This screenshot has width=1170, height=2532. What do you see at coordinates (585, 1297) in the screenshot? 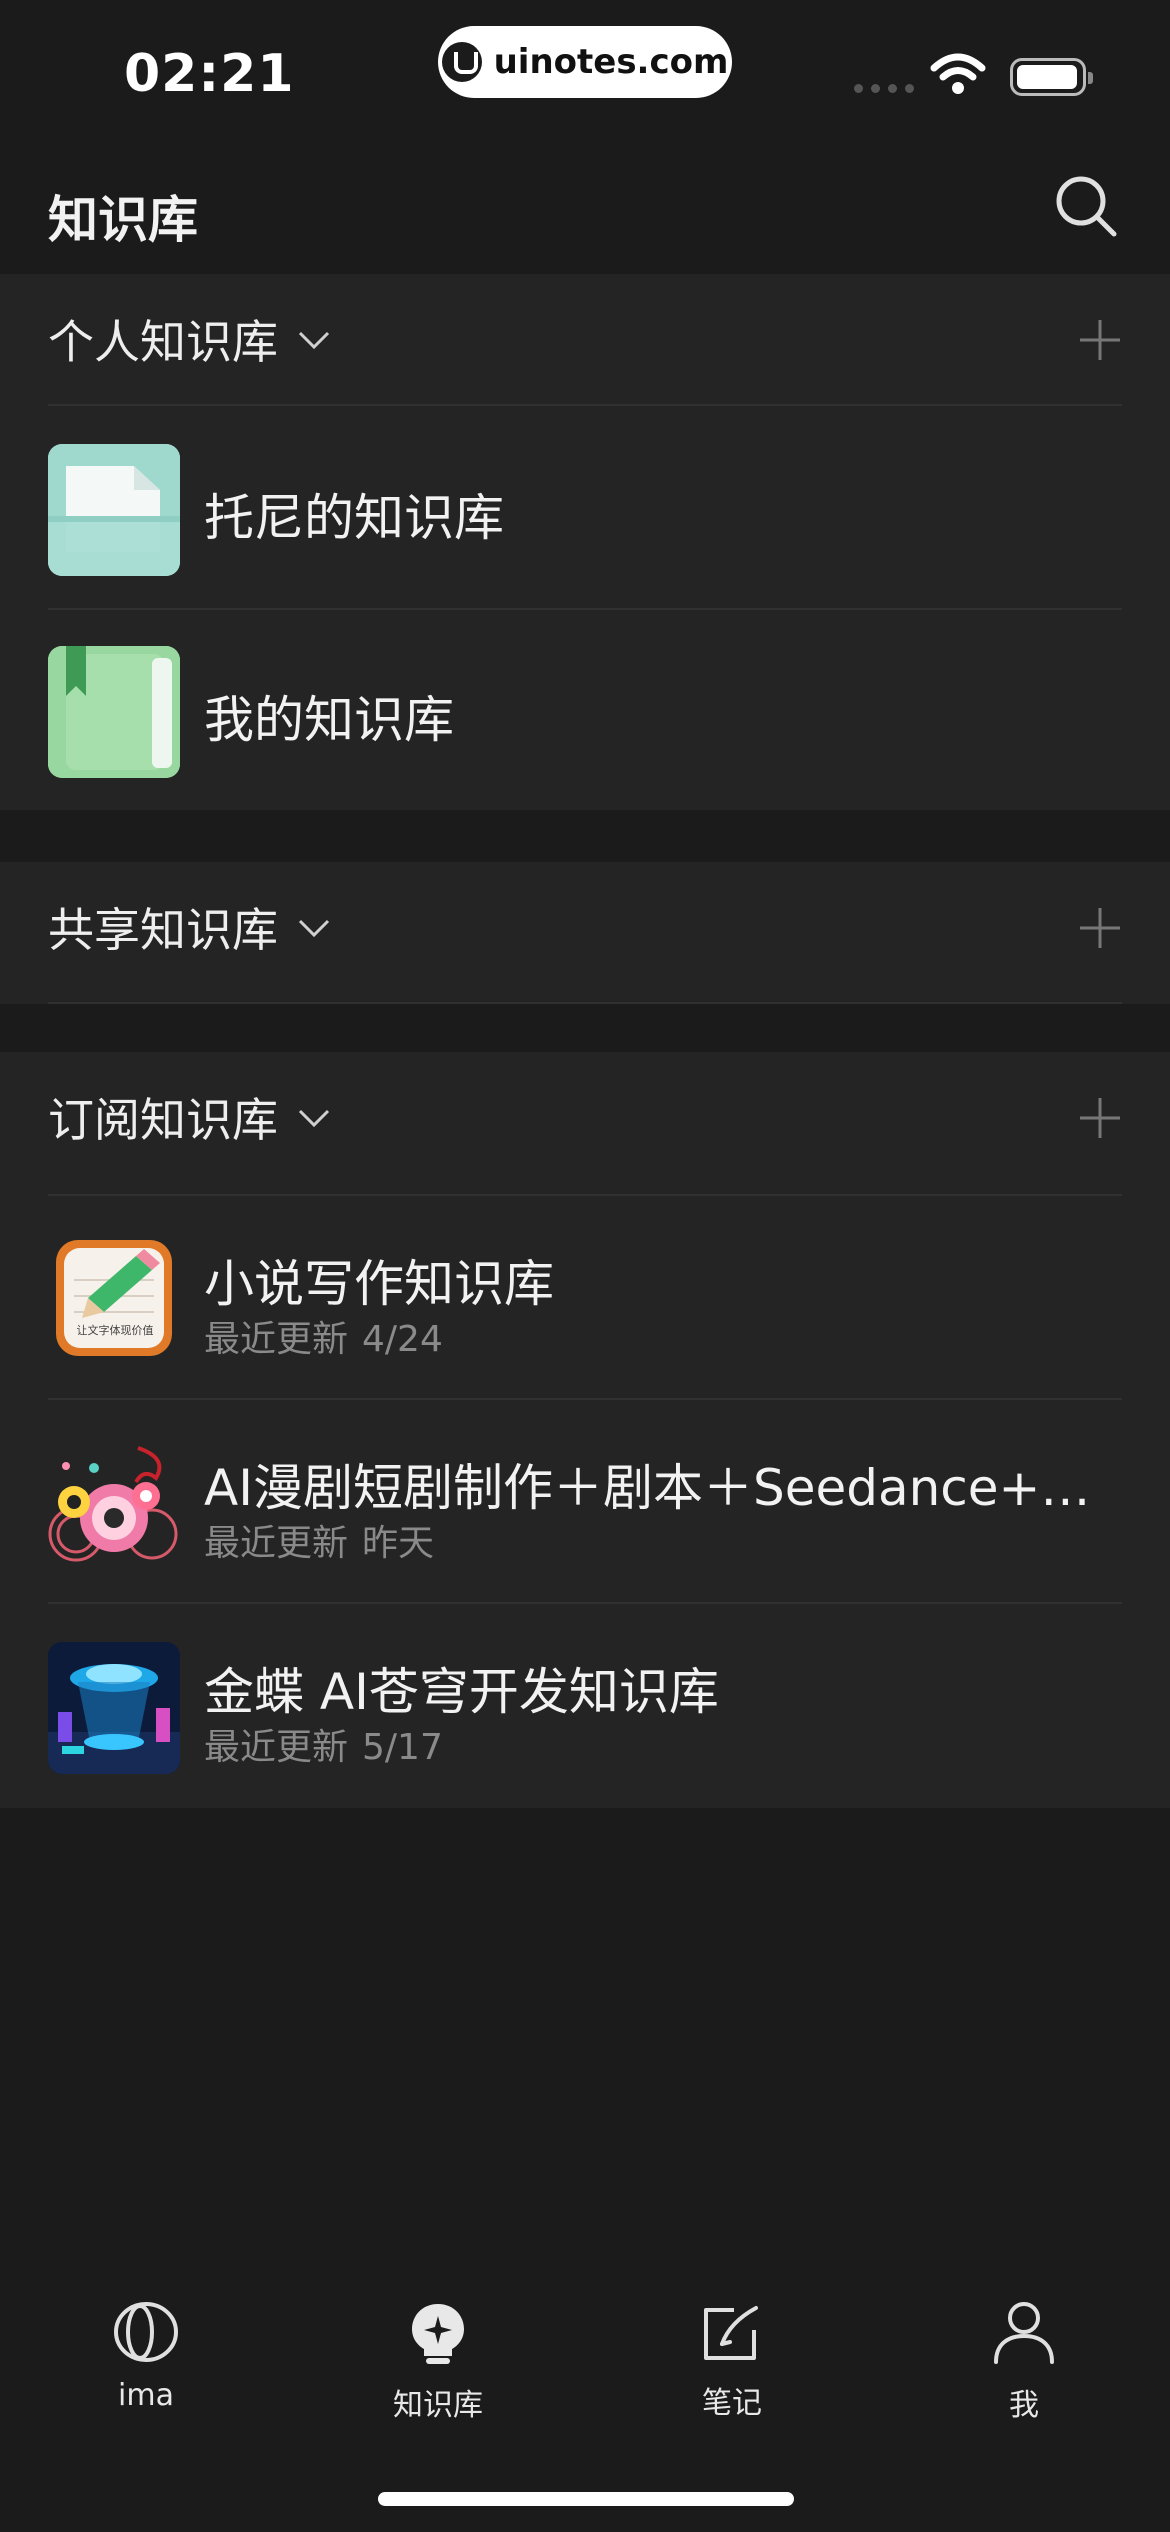
I see `list-item: 让文字体现价值 小说写作知识库 最近更新 4/24` at bounding box center [585, 1297].